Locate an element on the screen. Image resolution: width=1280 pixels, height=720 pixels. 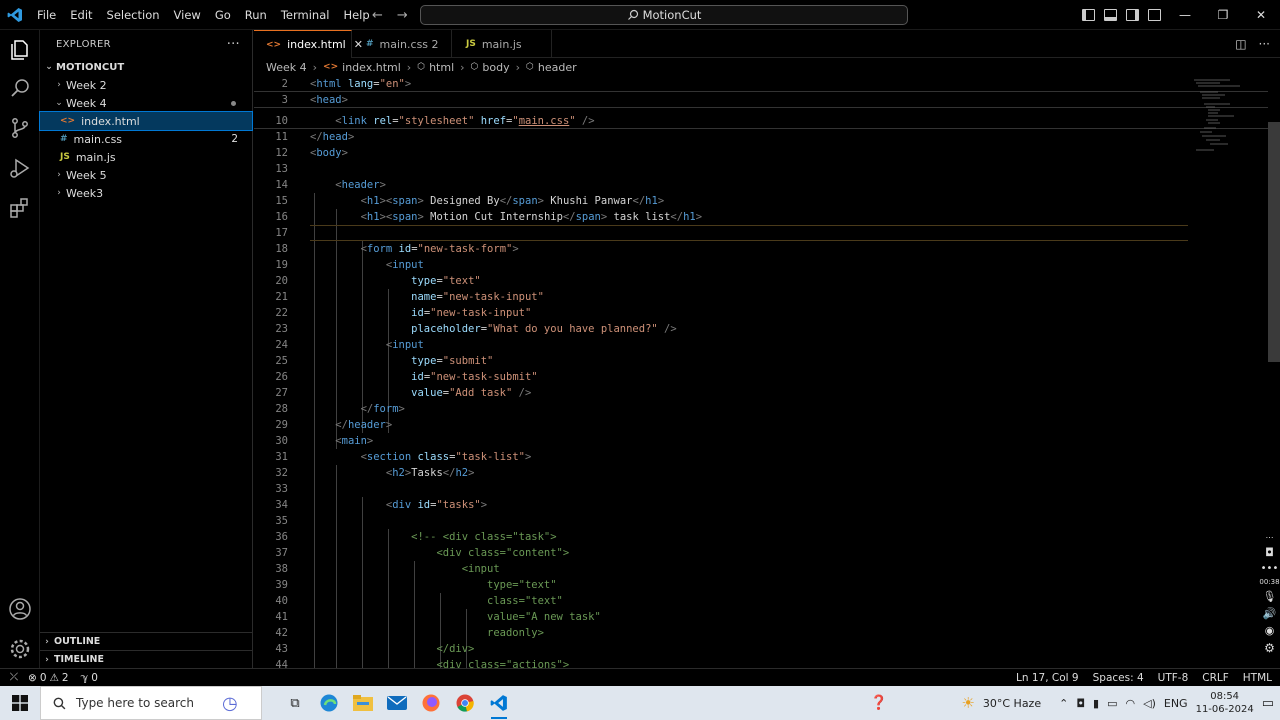
breadcrumb-item: header is located at coordinates (557, 67).